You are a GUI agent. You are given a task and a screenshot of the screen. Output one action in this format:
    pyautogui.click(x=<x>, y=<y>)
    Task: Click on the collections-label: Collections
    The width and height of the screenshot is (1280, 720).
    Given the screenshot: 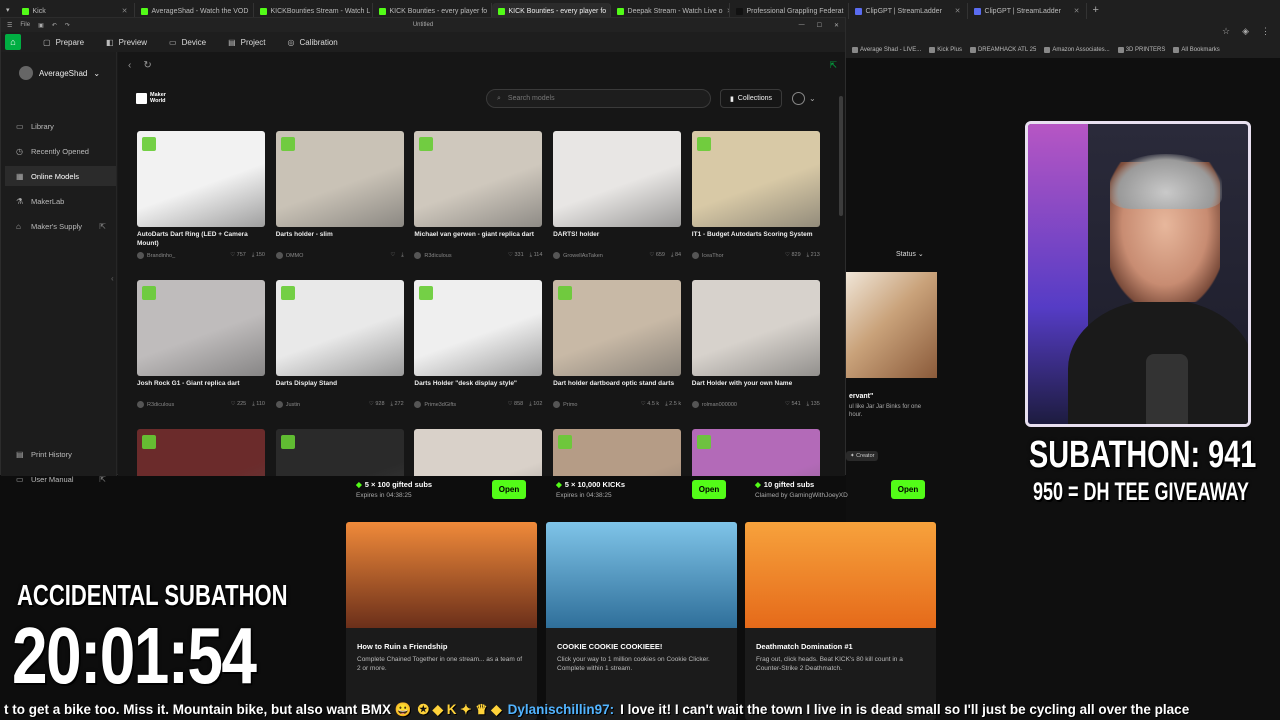 What is the action you would take?
    pyautogui.click(x=755, y=98)
    